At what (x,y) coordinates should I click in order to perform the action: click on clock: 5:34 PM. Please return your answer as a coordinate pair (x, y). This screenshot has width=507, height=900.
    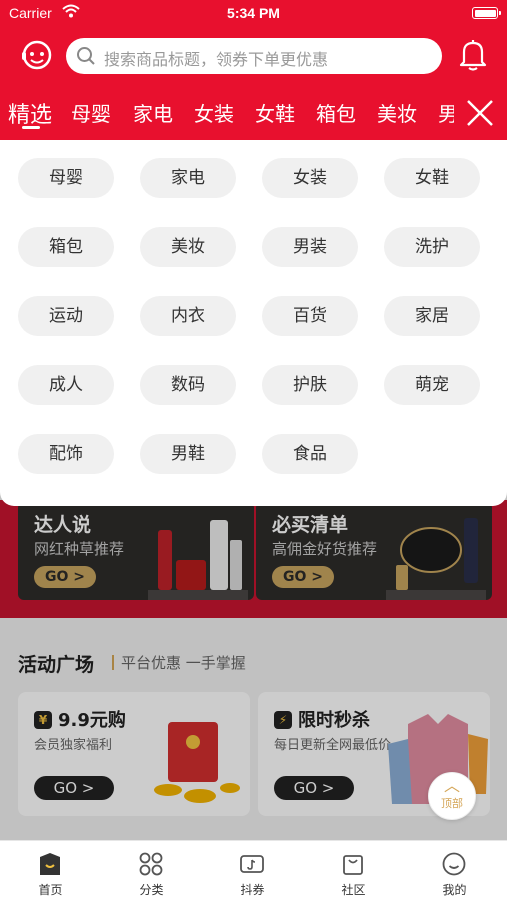
    Looking at the image, I should click on (253, 13).